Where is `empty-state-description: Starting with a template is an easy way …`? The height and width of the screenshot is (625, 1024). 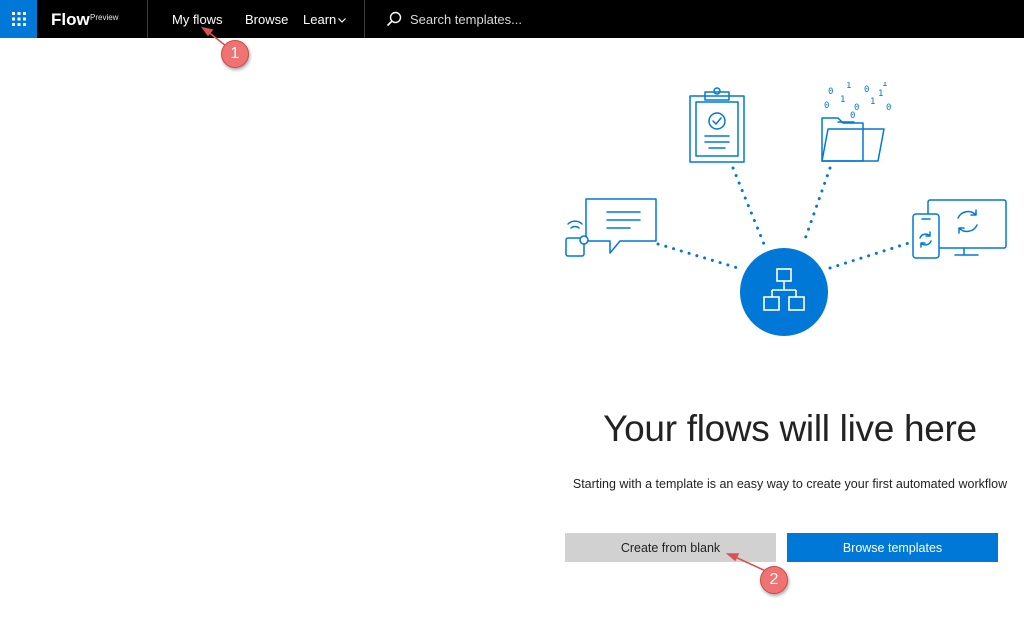
empty-state-description: Starting with a template is an easy way … is located at coordinates (790, 484).